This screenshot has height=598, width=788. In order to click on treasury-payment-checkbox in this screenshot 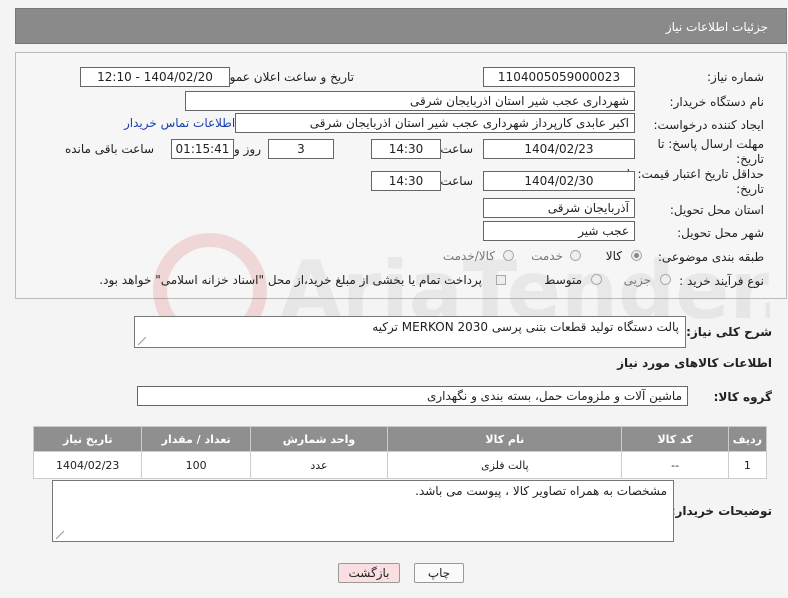, I will do `click(501, 280)`.